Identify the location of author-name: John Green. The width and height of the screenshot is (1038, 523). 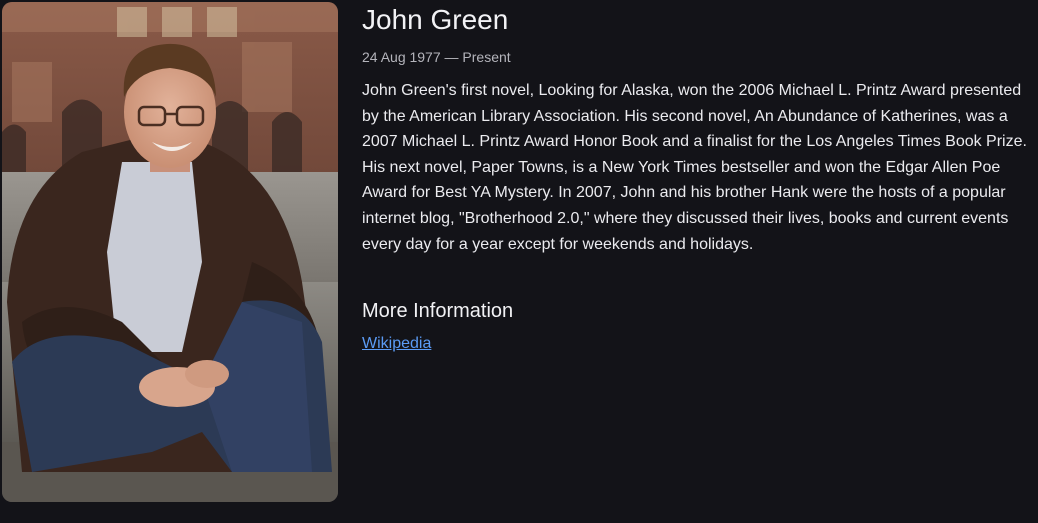
(435, 19).